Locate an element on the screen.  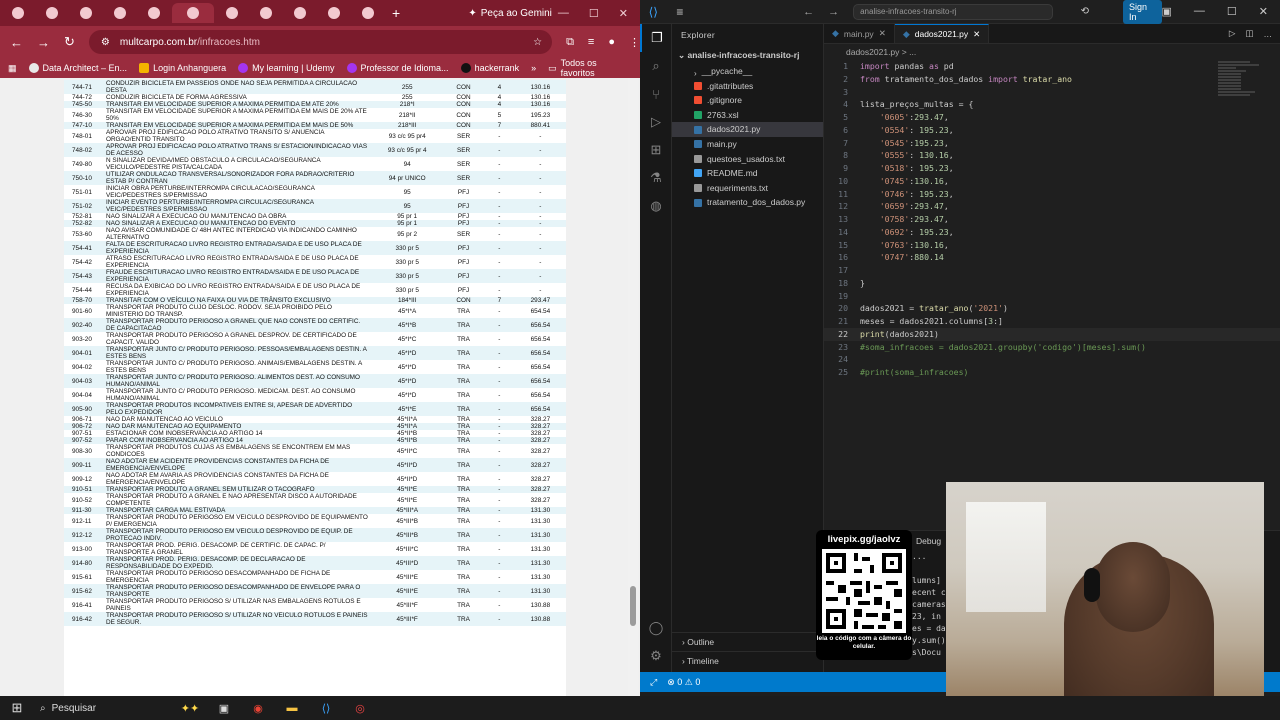
all-bookmarks: ▭ Todos os favoritos is located at coordinates (590, 68).